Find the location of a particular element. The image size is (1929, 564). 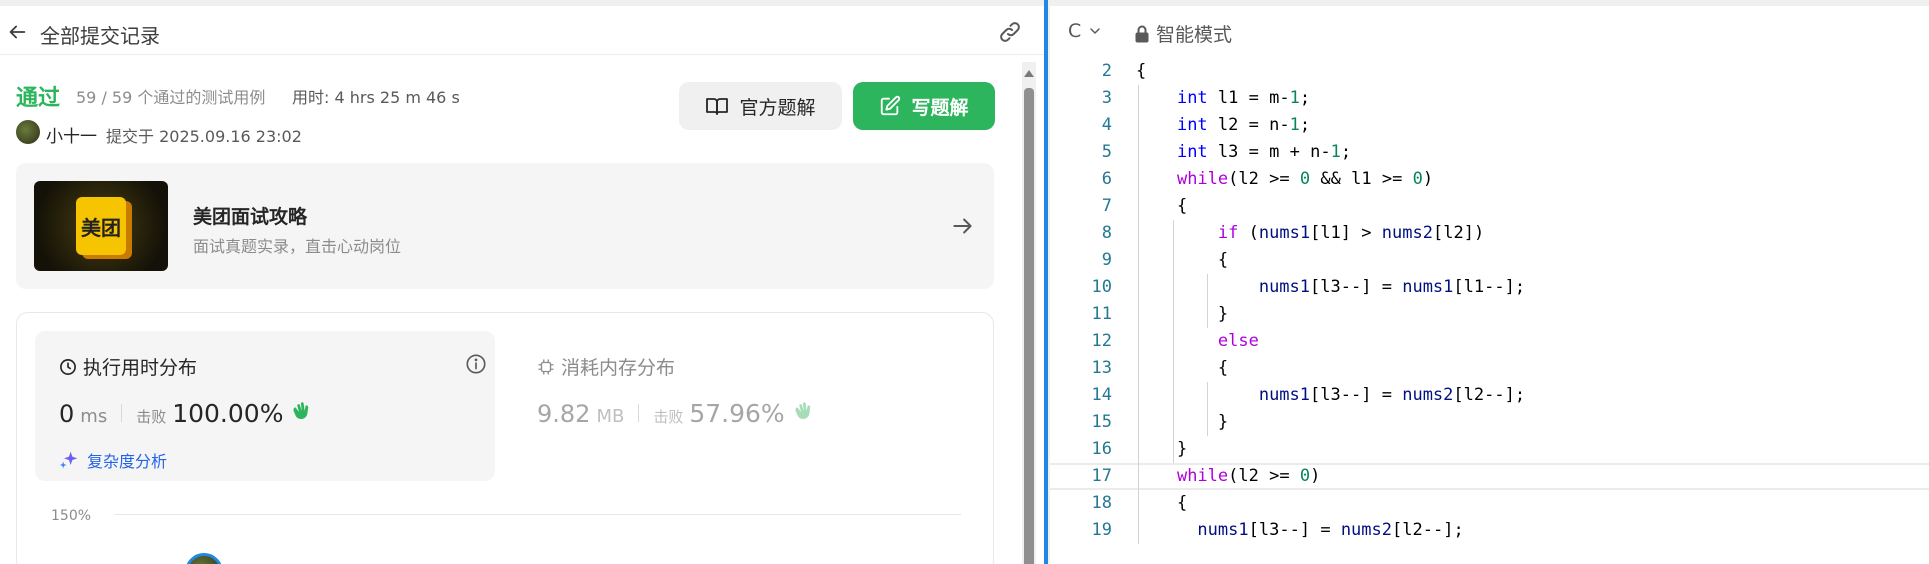

clock-icon is located at coordinates (68, 366).